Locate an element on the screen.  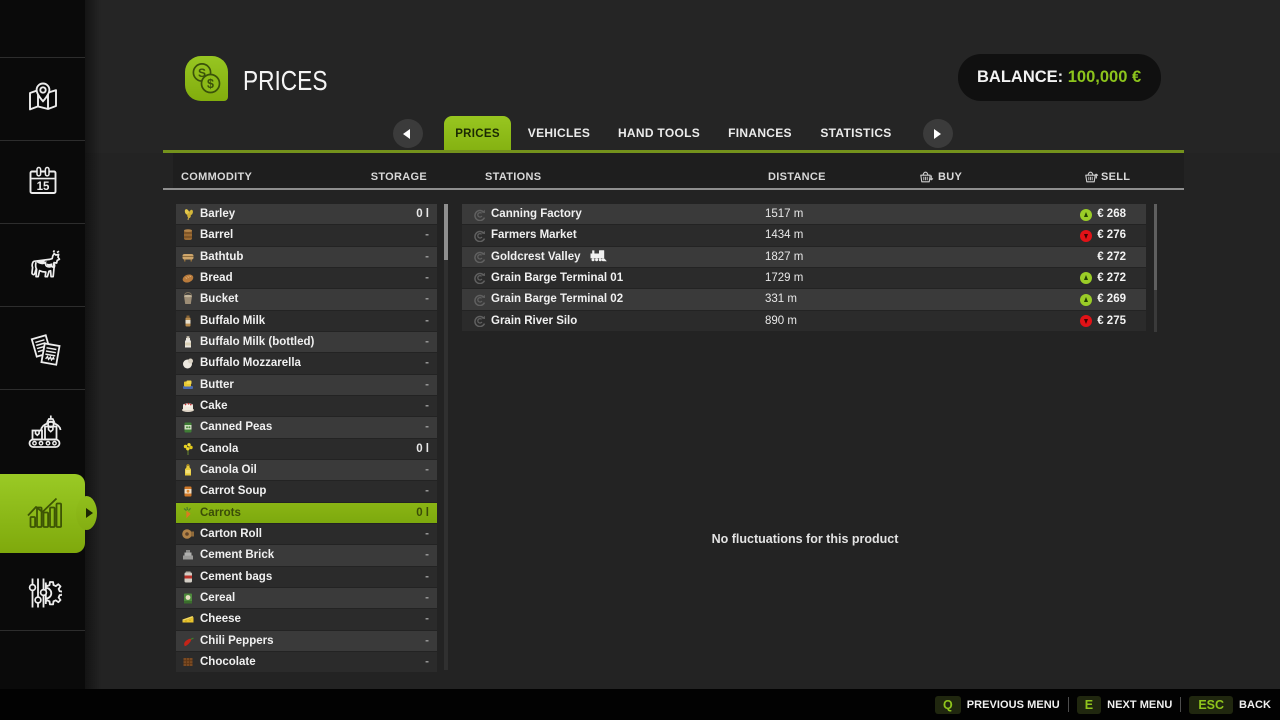
svg-text: 15 is located at coordinates (42, 187).